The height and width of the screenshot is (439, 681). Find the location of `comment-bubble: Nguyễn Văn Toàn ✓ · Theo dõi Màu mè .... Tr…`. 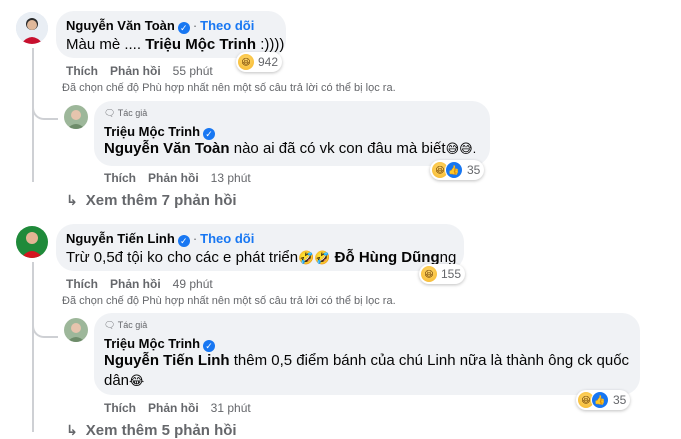

comment-bubble: Nguyễn Văn Toàn ✓ · Theo dõi Màu mè .... Tr… is located at coordinates (171, 34).